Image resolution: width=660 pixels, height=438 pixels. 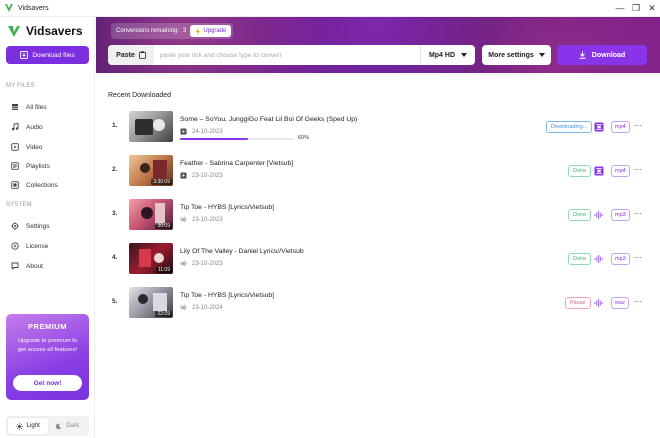 What do you see at coordinates (151, 302) in the screenshot?
I see `thumbnail: 22:09` at bounding box center [151, 302].